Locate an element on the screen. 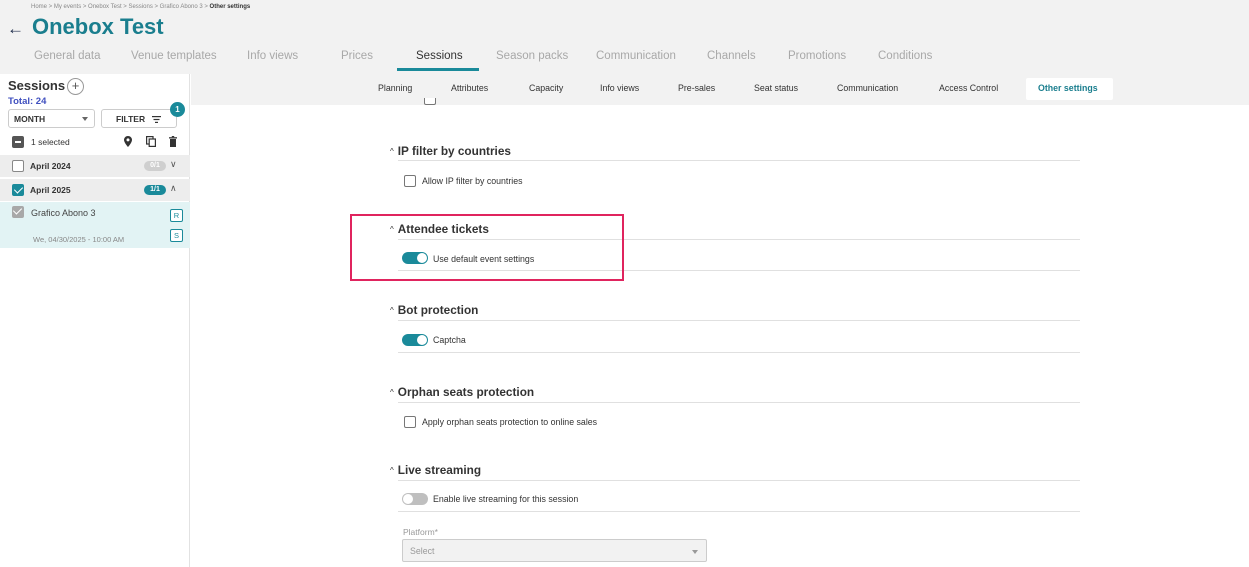  map-pin-icon is located at coordinates (128, 141).